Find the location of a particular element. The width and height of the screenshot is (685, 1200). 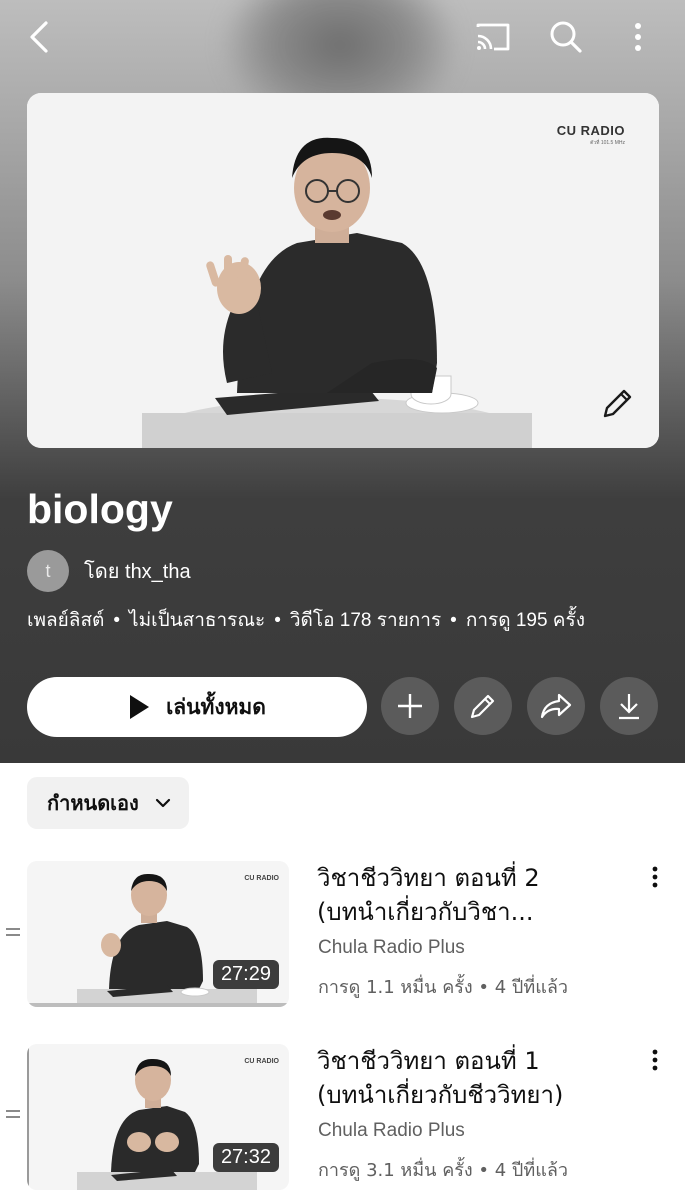

back-button is located at coordinates (39, 37).